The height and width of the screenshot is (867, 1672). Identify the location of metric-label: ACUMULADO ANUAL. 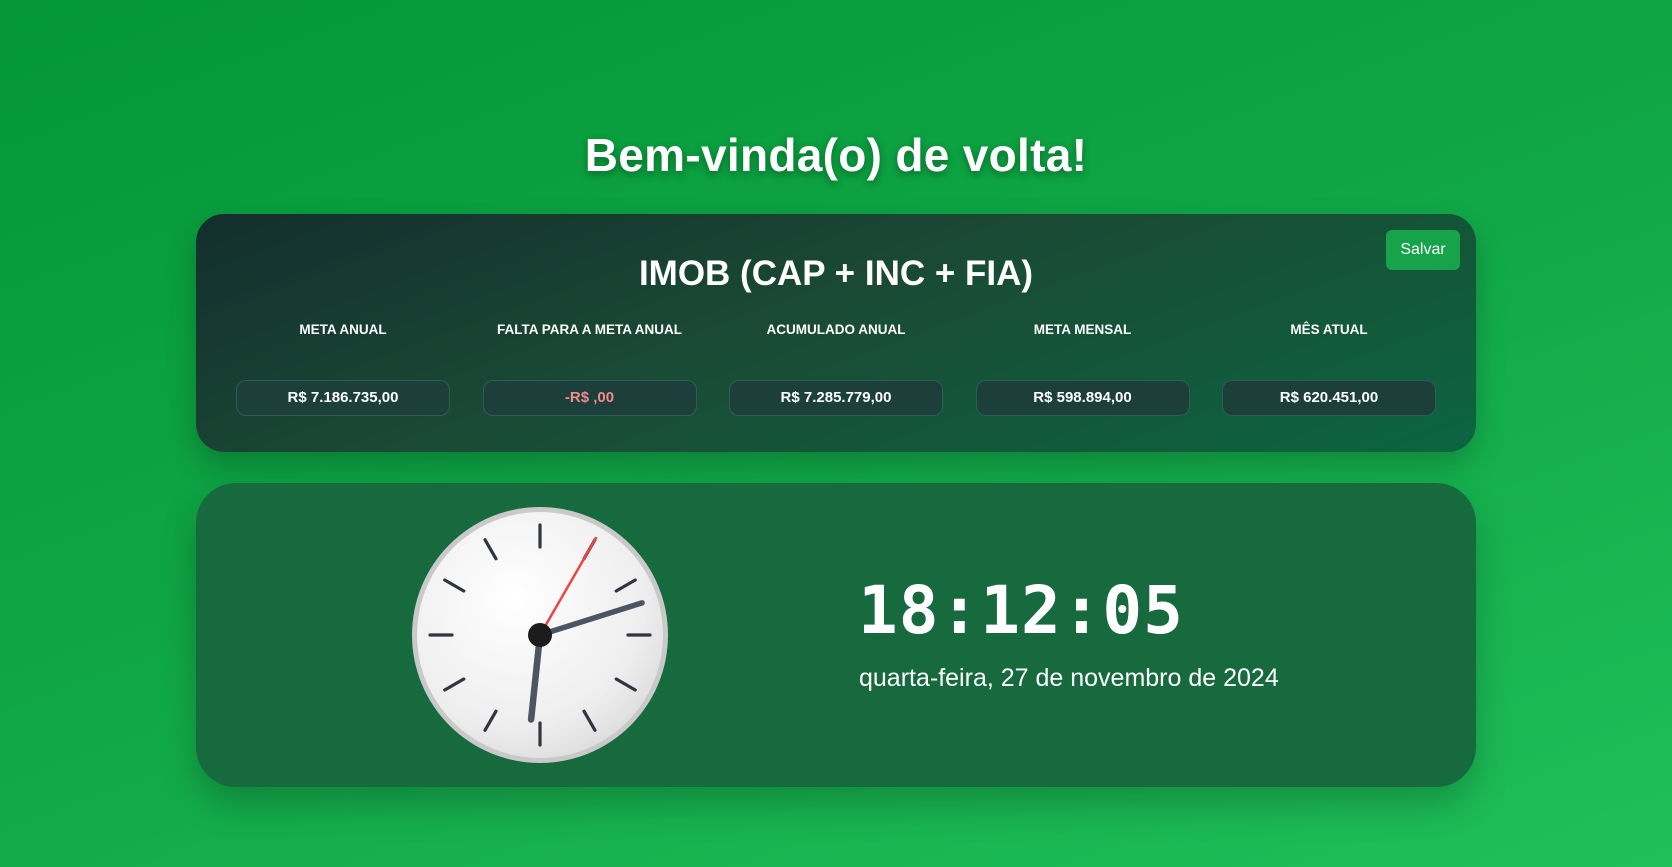
(836, 329).